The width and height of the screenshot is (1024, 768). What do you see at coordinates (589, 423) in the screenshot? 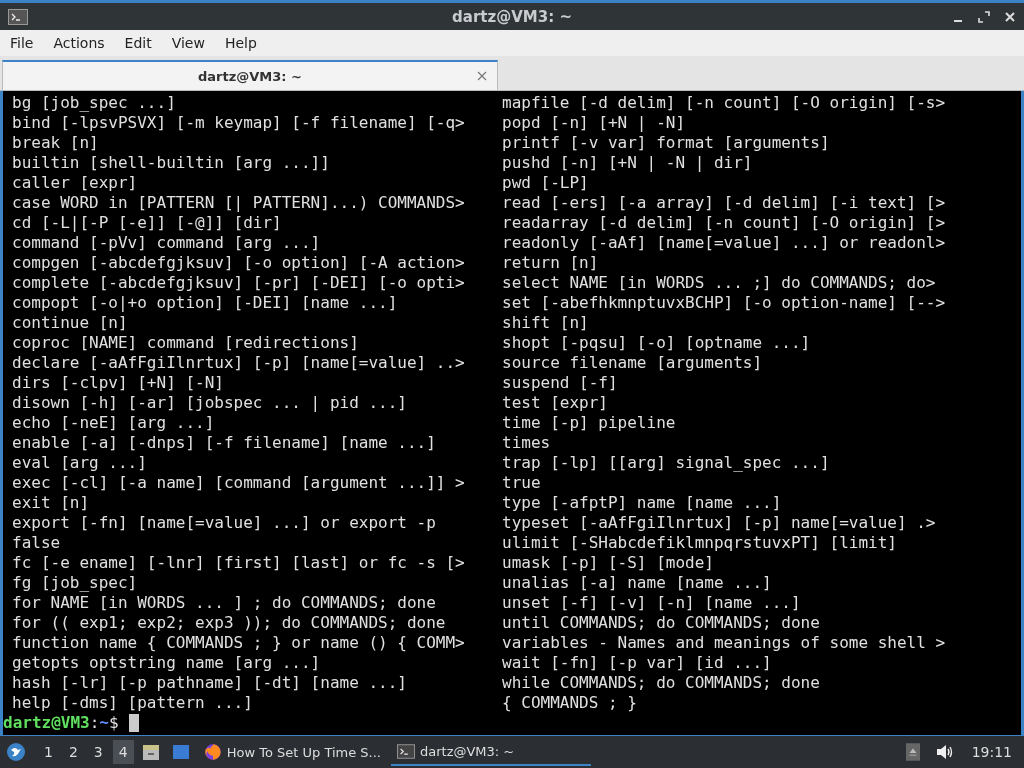
I see `terminal-line: time [-p] pipeline` at bounding box center [589, 423].